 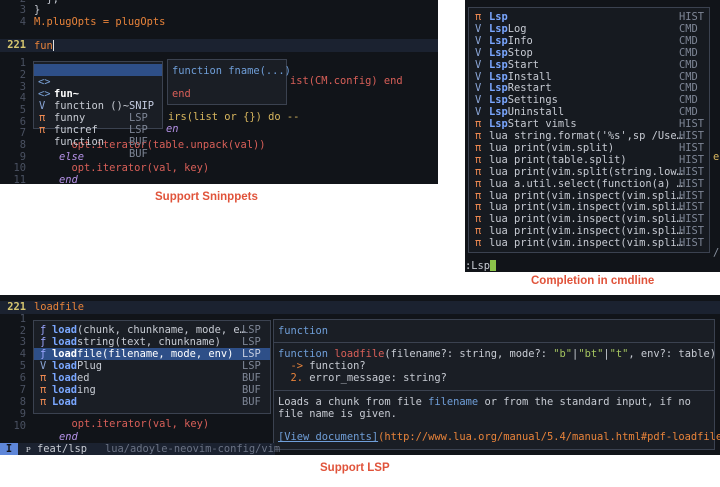 What do you see at coordinates (478, 88) in the screenshot?
I see `command-icon: V` at bounding box center [478, 88].